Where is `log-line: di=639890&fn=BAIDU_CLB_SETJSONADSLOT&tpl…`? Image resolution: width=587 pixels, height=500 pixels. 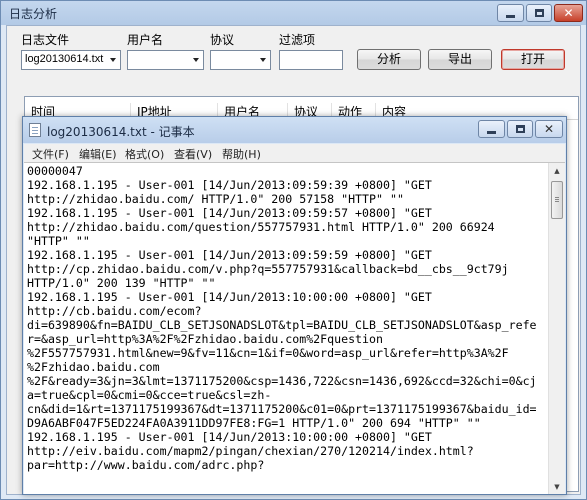 log-line: di=639890&fn=BAIDU_CLB_SETJSONADSLOT&tpl… is located at coordinates (282, 325).